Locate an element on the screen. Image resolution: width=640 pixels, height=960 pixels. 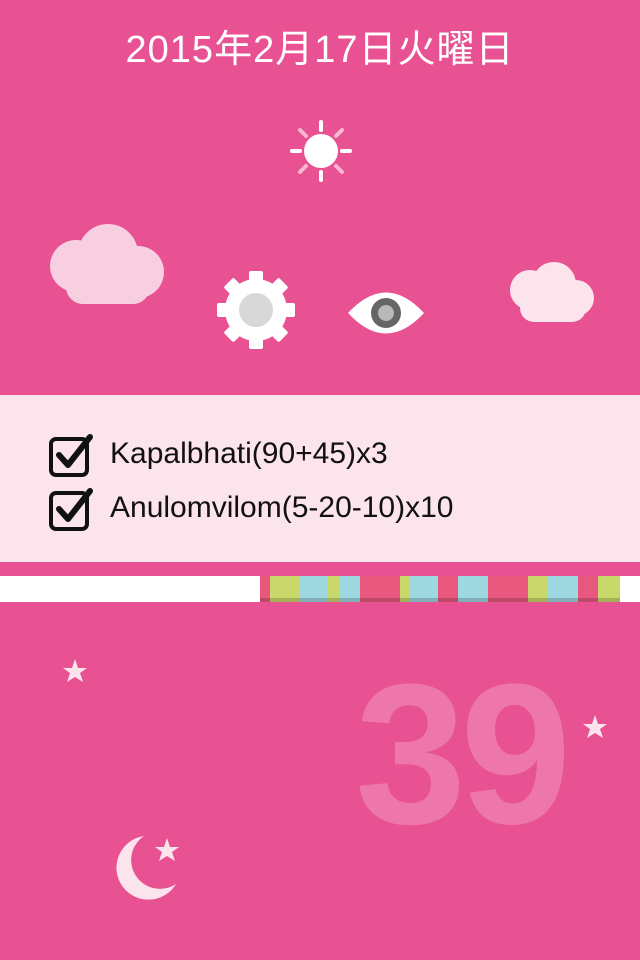
task-label: Kapalbhati(90+45)x3 is located at coordinates (249, 453).